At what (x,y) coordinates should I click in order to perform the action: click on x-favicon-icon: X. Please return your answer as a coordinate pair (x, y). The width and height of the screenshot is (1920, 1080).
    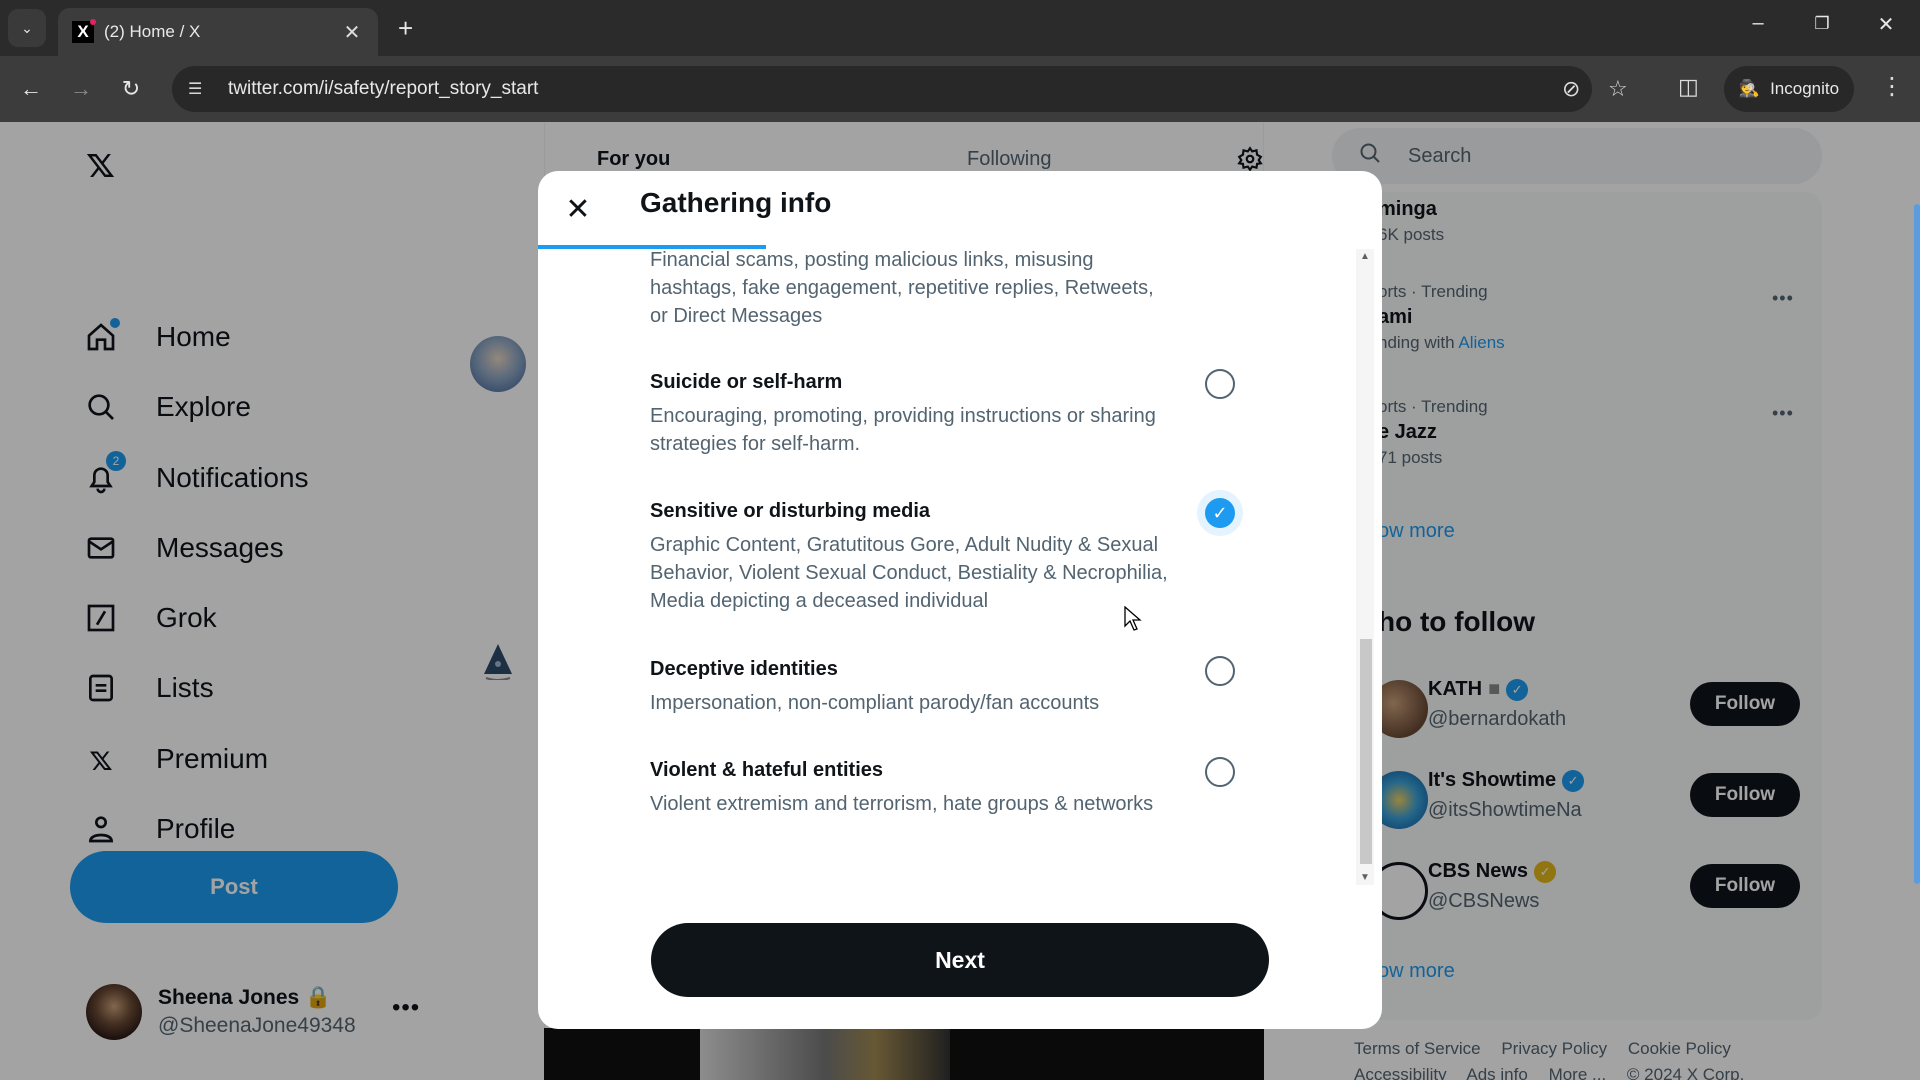
    Looking at the image, I should click on (84, 31).